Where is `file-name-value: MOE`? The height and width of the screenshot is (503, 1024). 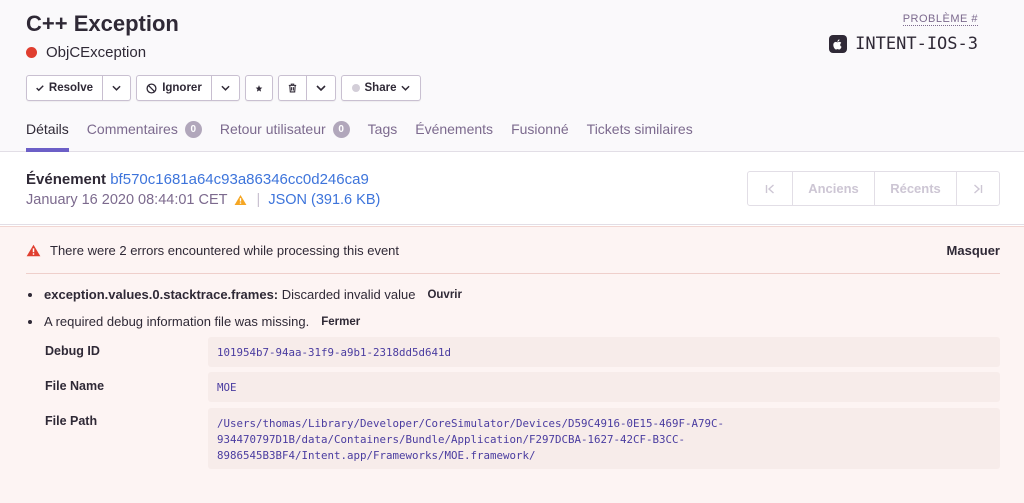
file-name-value: MOE is located at coordinates (604, 387).